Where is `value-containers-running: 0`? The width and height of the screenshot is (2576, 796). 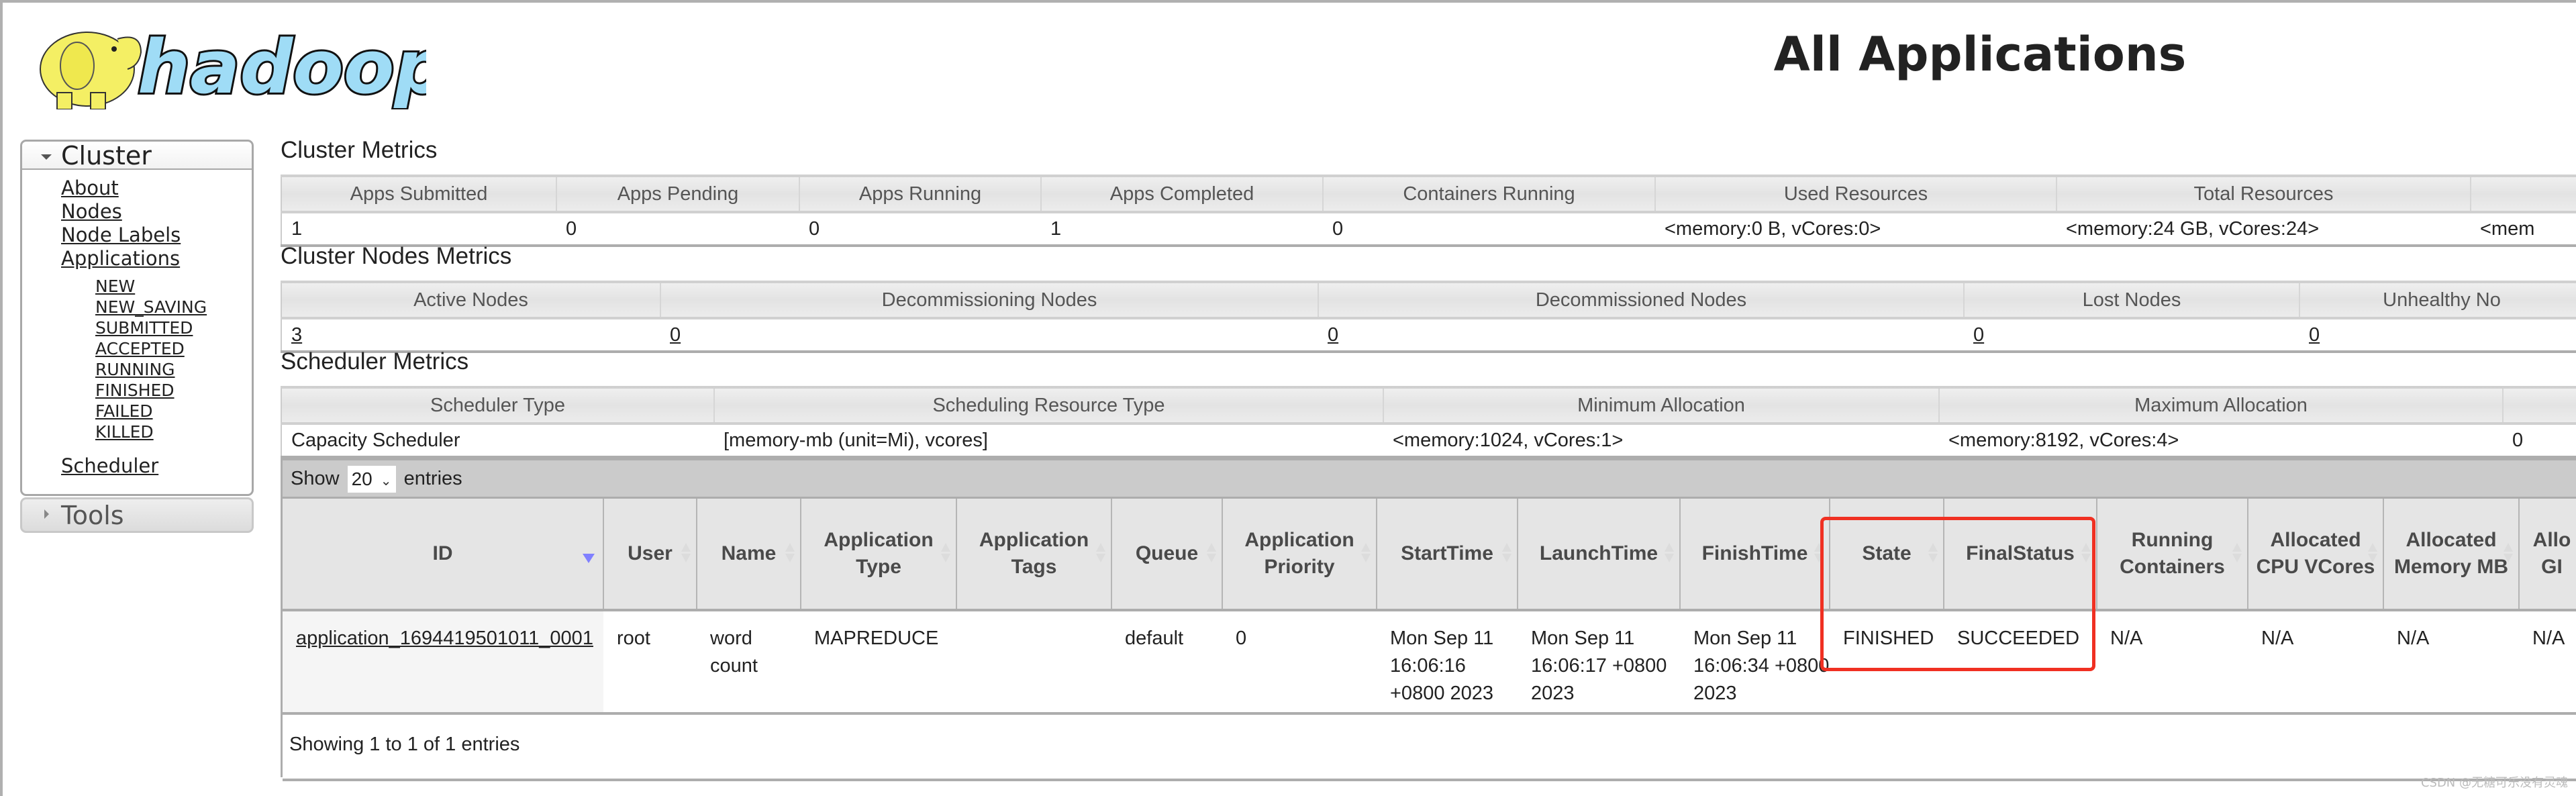
value-containers-running: 0 is located at coordinates (1489, 229).